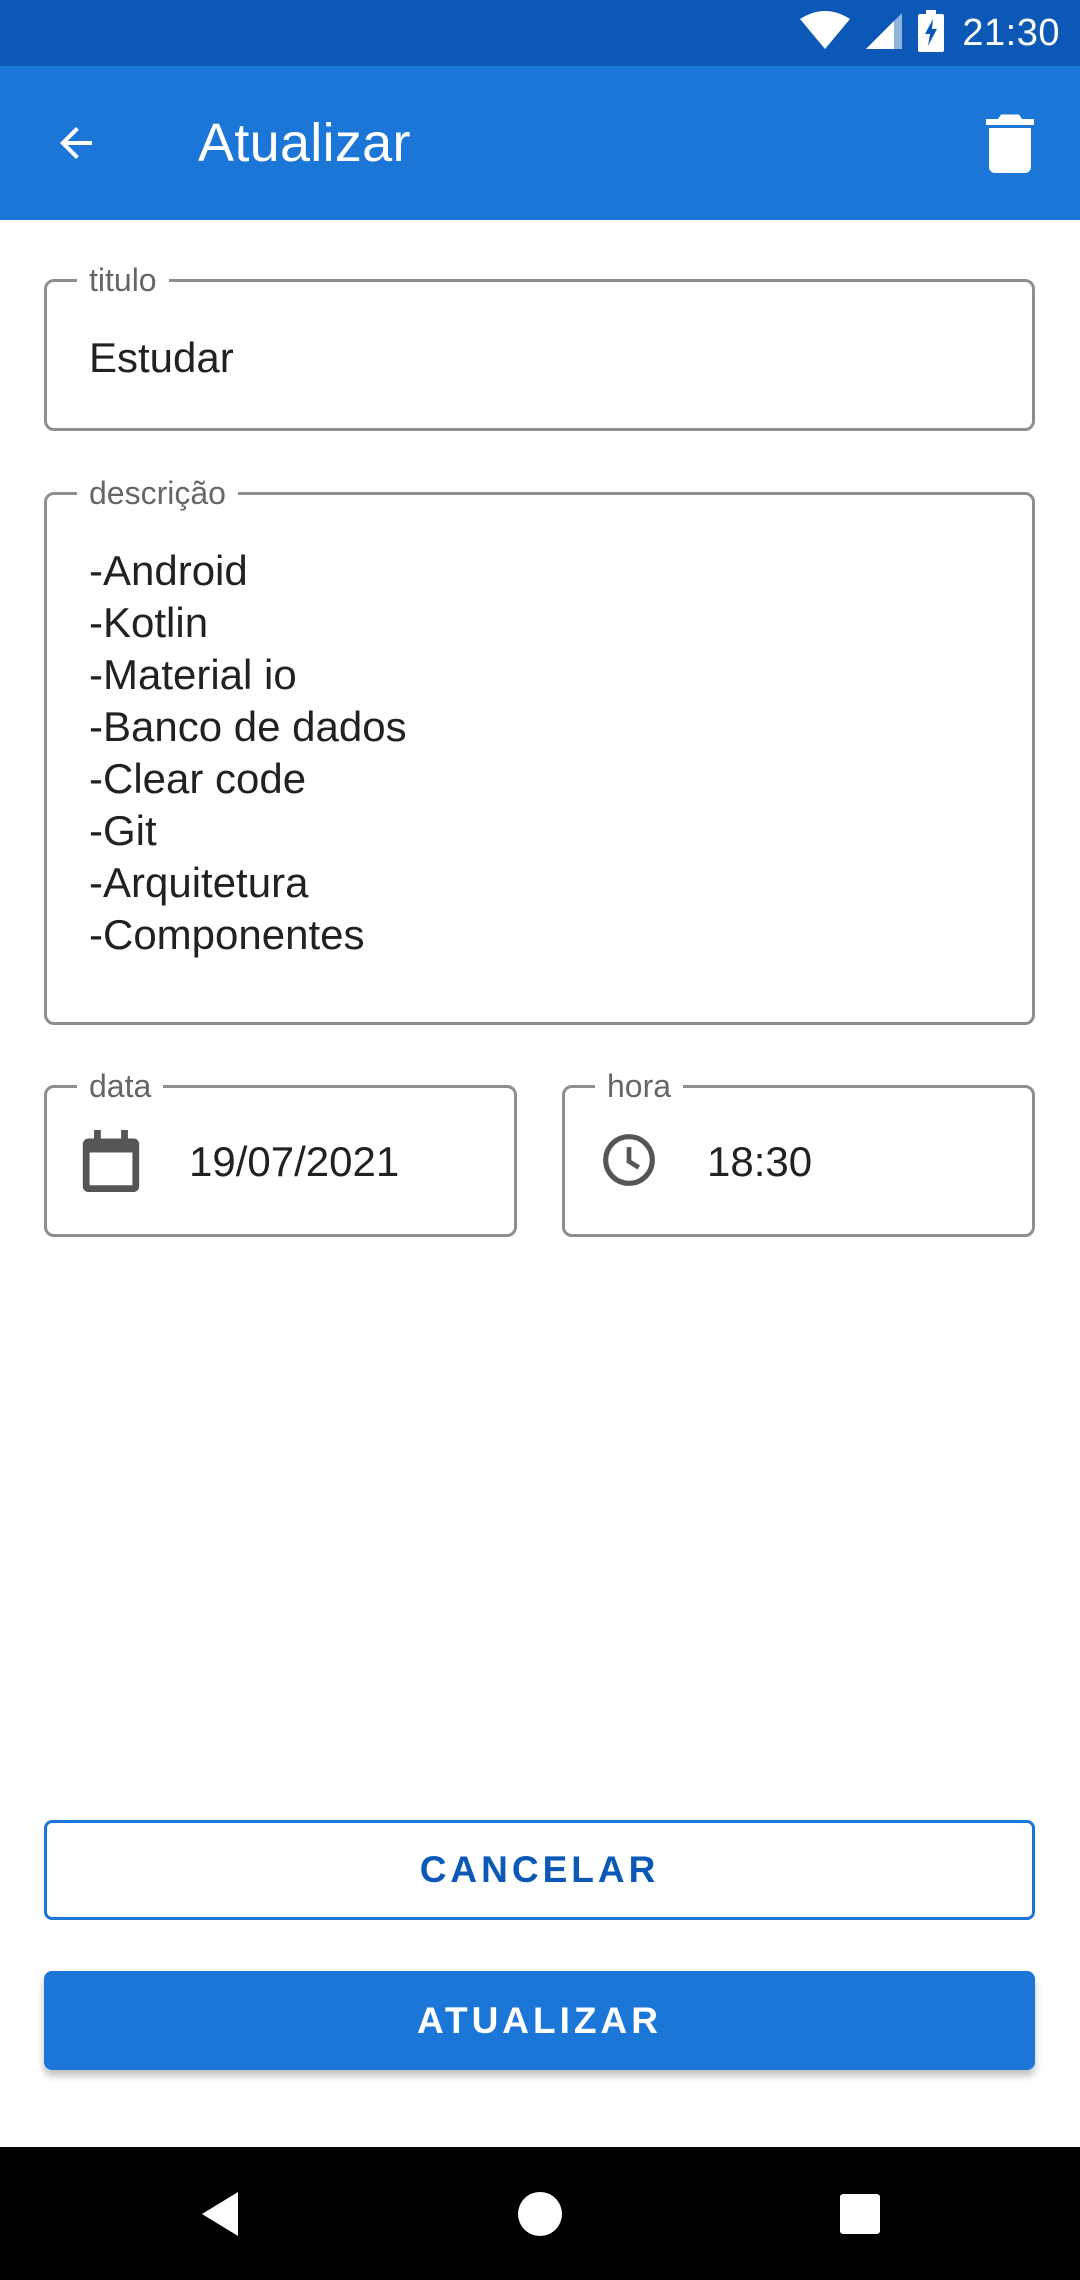 The height and width of the screenshot is (2280, 1080). Describe the element at coordinates (539, 1870) in the screenshot. I see `cancel-button: CANCELAR` at that location.